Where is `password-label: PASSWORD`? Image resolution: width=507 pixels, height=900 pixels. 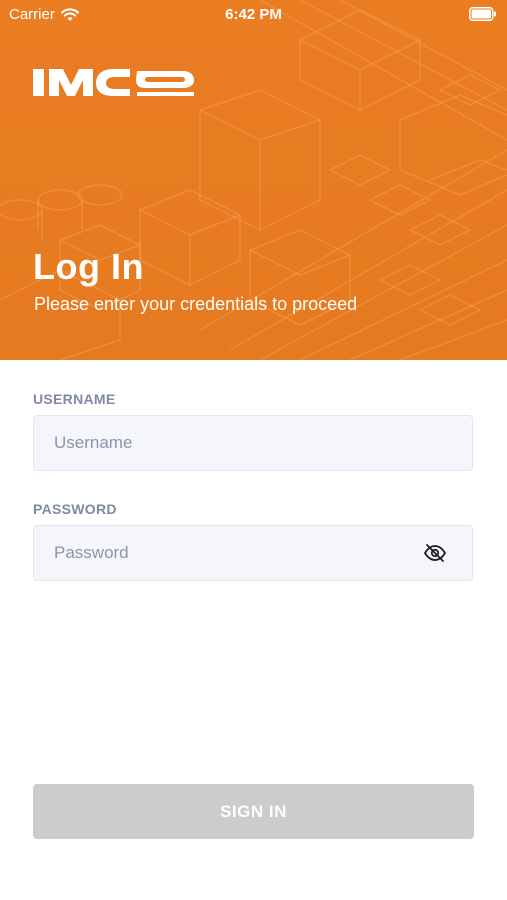
password-label: PASSWORD is located at coordinates (75, 509).